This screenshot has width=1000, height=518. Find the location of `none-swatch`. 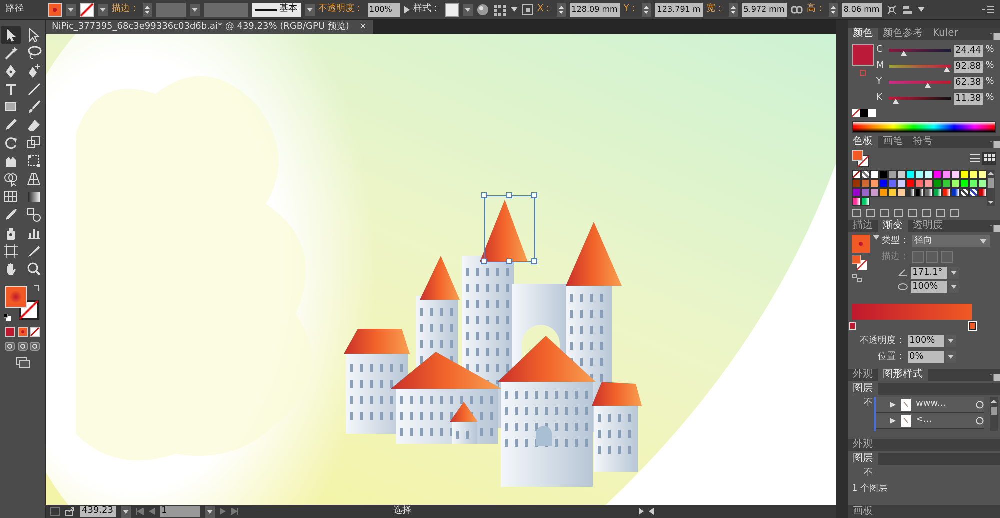

none-swatch is located at coordinates (856, 174).